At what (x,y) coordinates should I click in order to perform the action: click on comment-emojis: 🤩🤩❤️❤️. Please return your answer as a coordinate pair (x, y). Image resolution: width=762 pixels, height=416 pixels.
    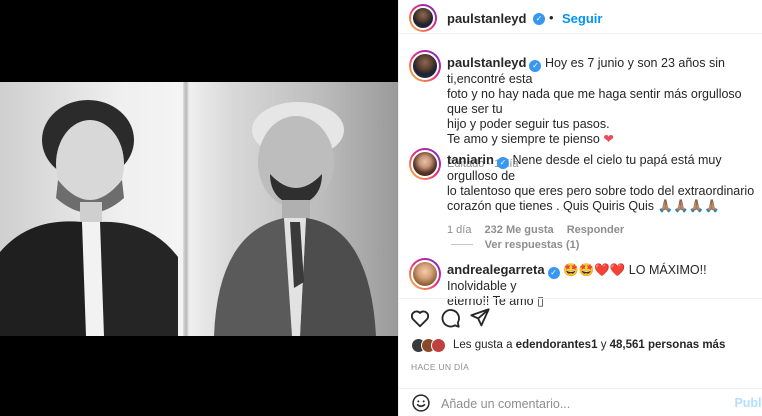
    Looking at the image, I should click on (594, 270).